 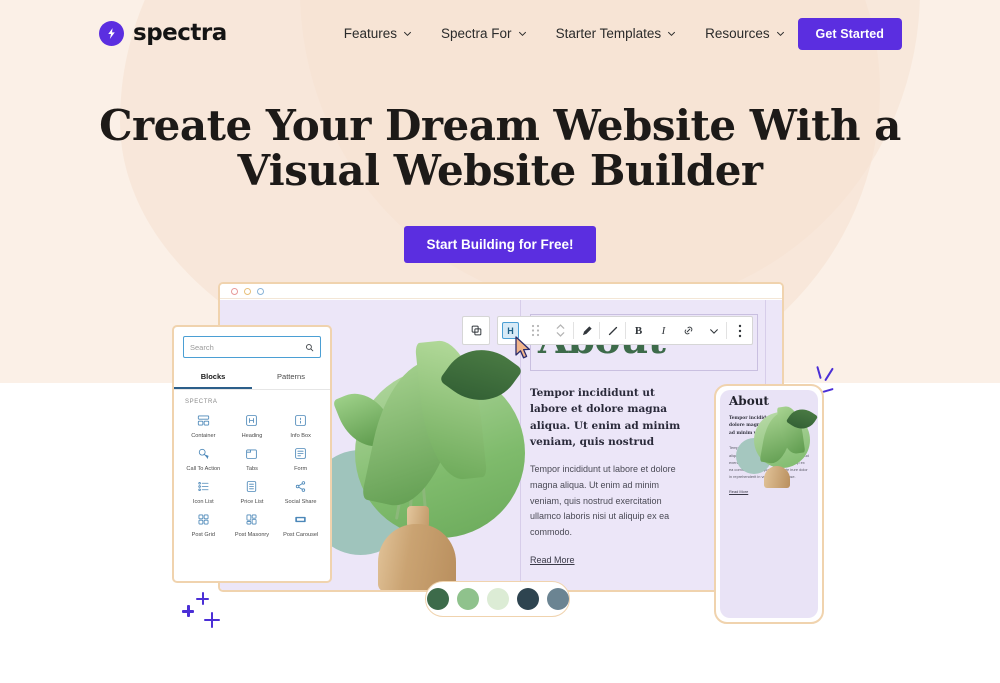 What do you see at coordinates (300, 425) in the screenshot?
I see `block-item-info-box: Info Box` at bounding box center [300, 425].